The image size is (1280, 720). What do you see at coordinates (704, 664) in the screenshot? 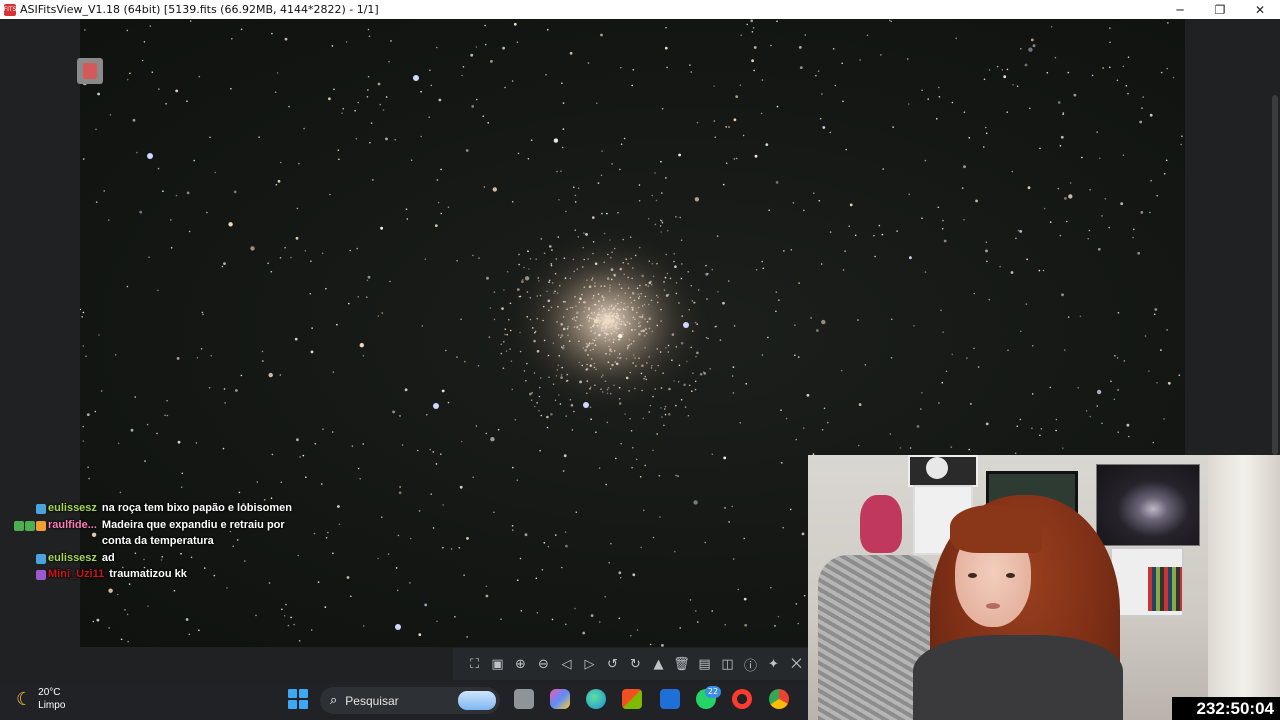
I see `save-icon: ▤` at bounding box center [704, 664].